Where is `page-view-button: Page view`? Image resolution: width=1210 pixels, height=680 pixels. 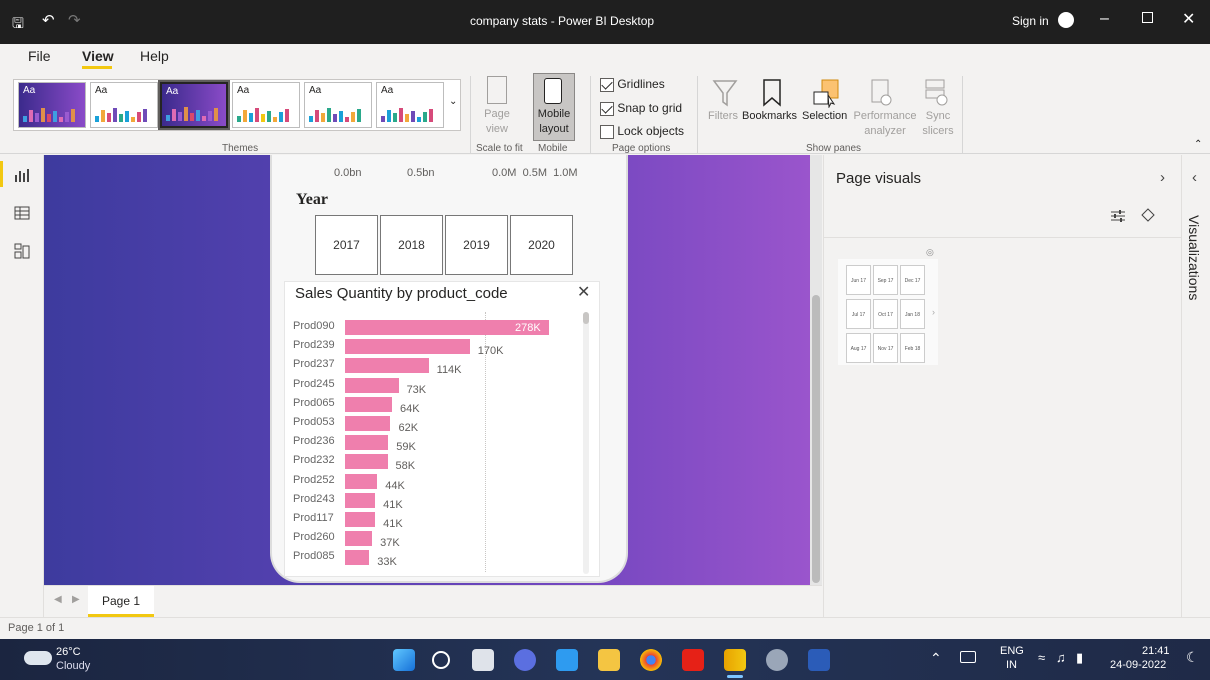
page-view-button: Page view is located at coordinates (497, 122).